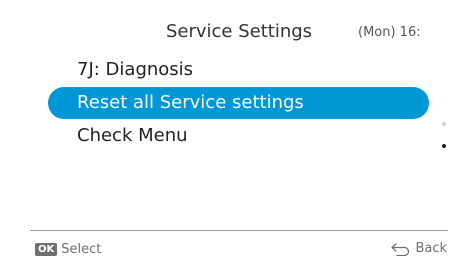  What do you see at coordinates (81, 249) in the screenshot?
I see `select-label: Select` at bounding box center [81, 249].